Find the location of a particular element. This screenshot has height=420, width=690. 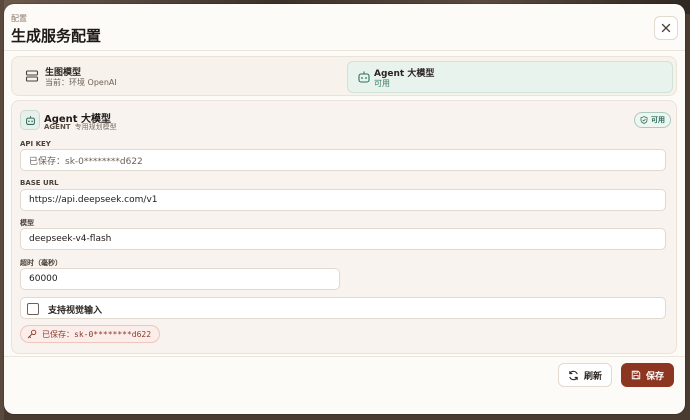

vision-checkbox is located at coordinates (33, 309).